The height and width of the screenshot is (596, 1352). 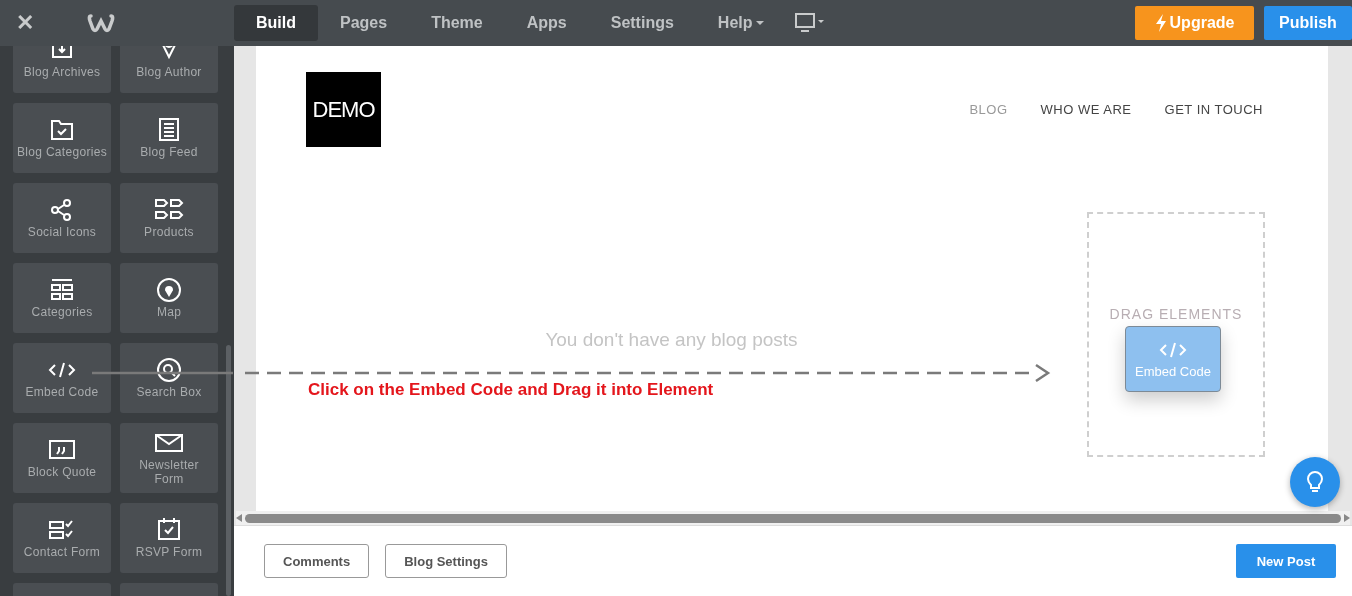 I want to click on lightning-icon, so click(x=1160, y=23).